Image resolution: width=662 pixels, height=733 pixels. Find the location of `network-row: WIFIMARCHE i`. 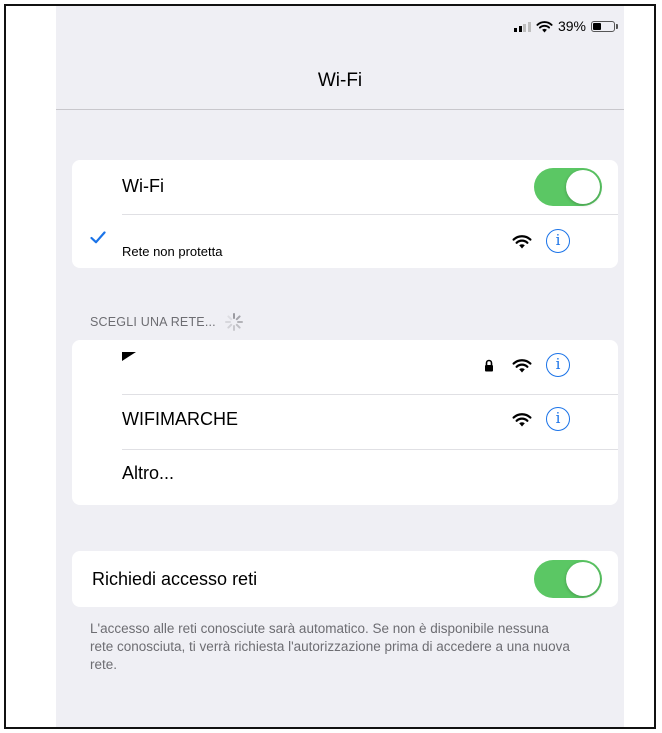

network-row: WIFIMARCHE i is located at coordinates (345, 422).